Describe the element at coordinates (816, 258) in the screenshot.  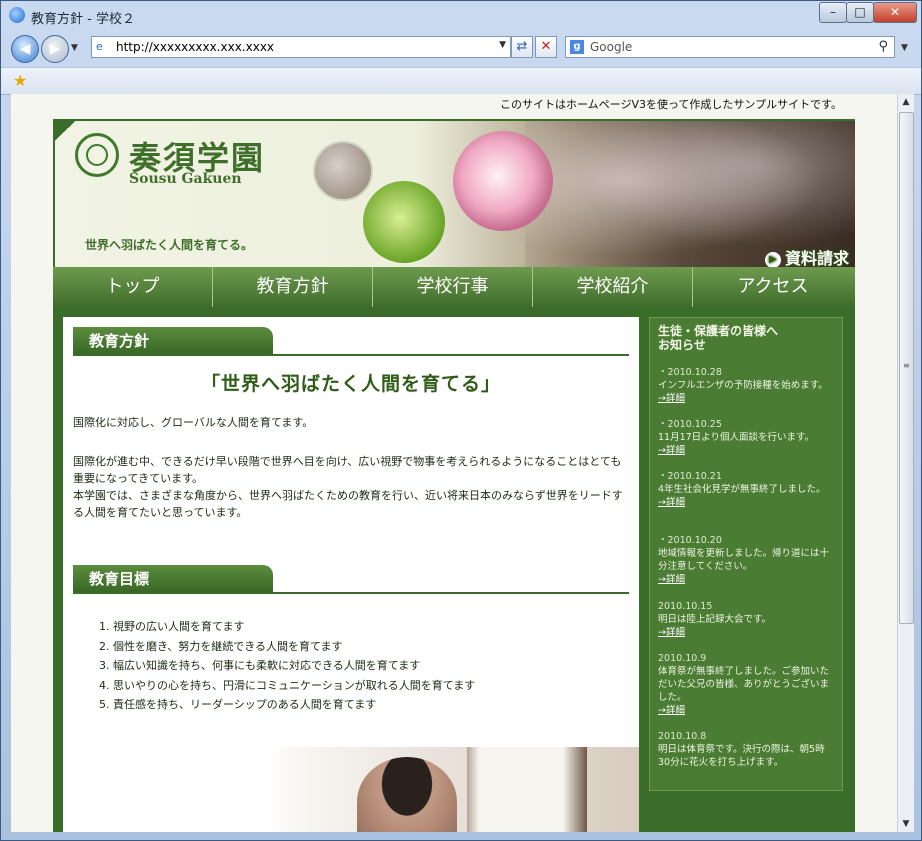
I see `request-label: 資料請求` at that location.